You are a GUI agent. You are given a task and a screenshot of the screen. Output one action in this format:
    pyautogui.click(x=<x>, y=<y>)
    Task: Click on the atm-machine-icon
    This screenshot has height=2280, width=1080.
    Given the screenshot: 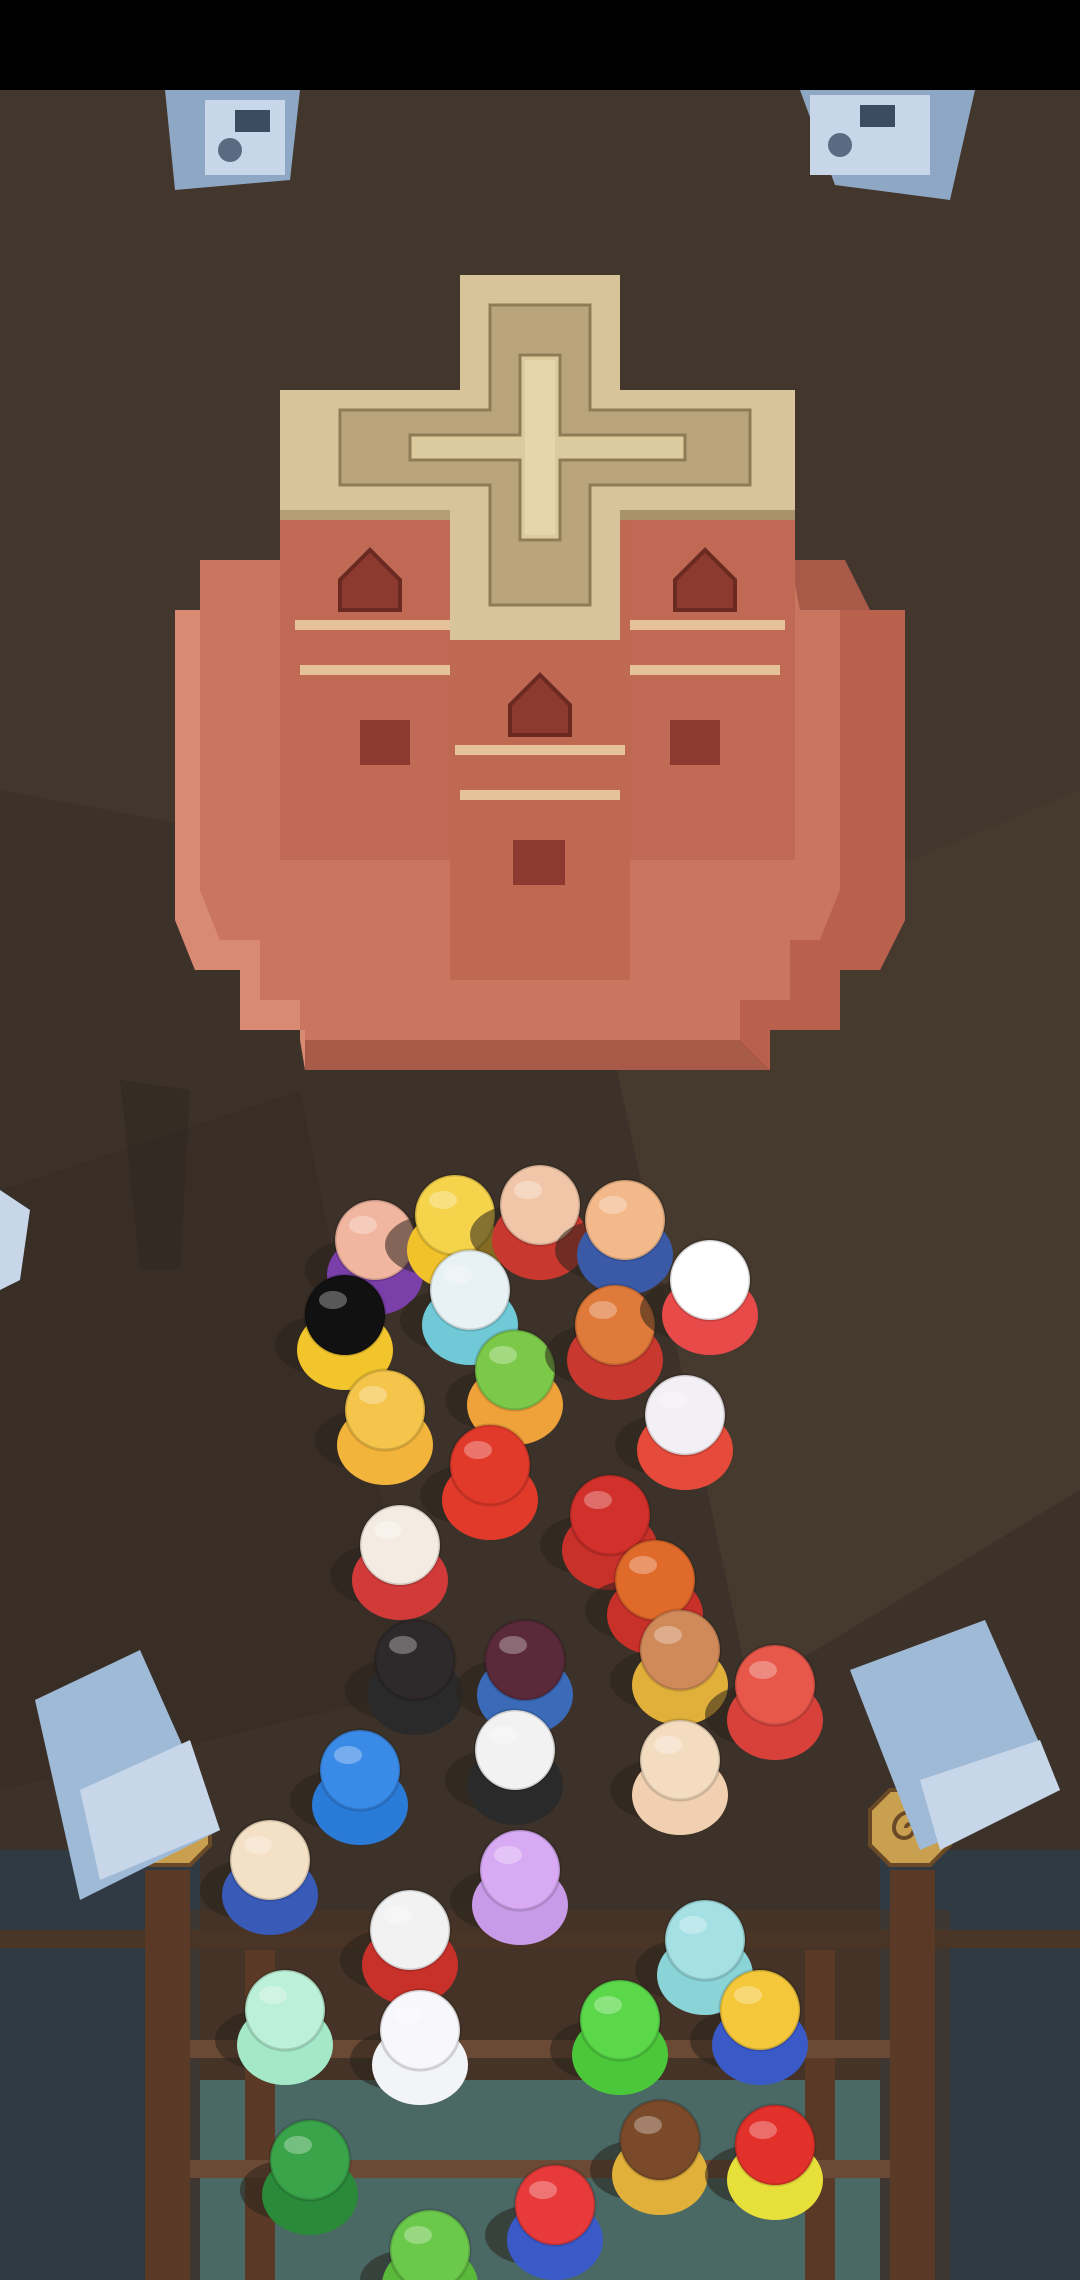 What is the action you would take?
    pyautogui.click(x=232, y=140)
    